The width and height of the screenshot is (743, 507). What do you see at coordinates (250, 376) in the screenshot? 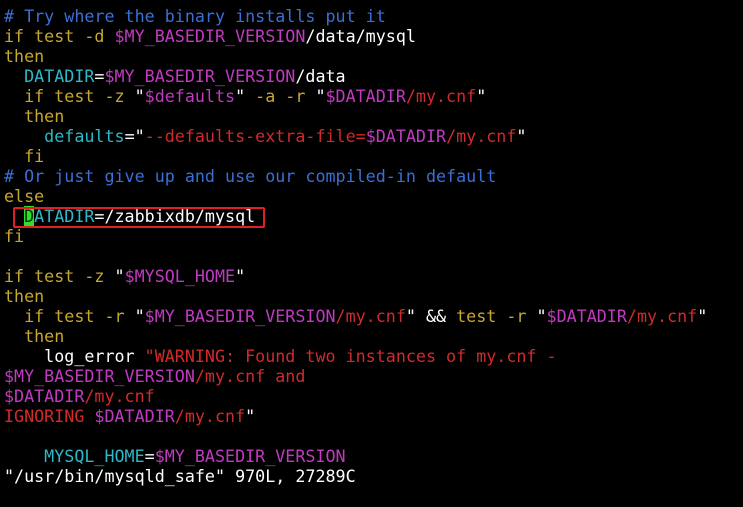
I see `code-token: /my.cnf and` at bounding box center [250, 376].